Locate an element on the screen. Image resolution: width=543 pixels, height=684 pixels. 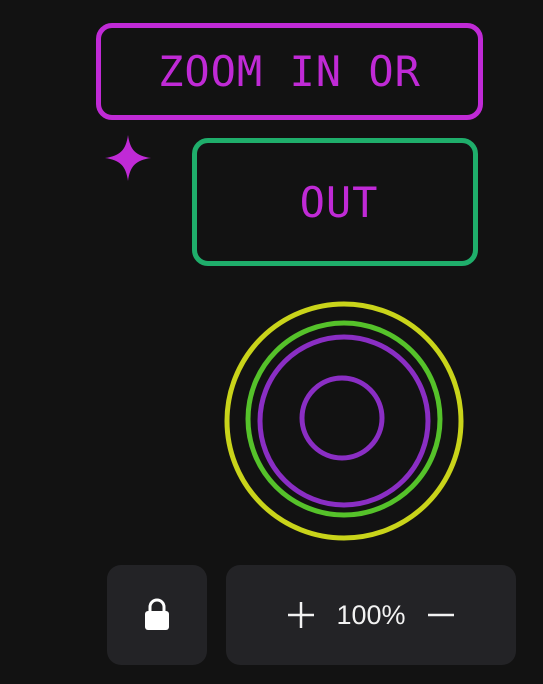
zoom-in-button is located at coordinates (301, 615).